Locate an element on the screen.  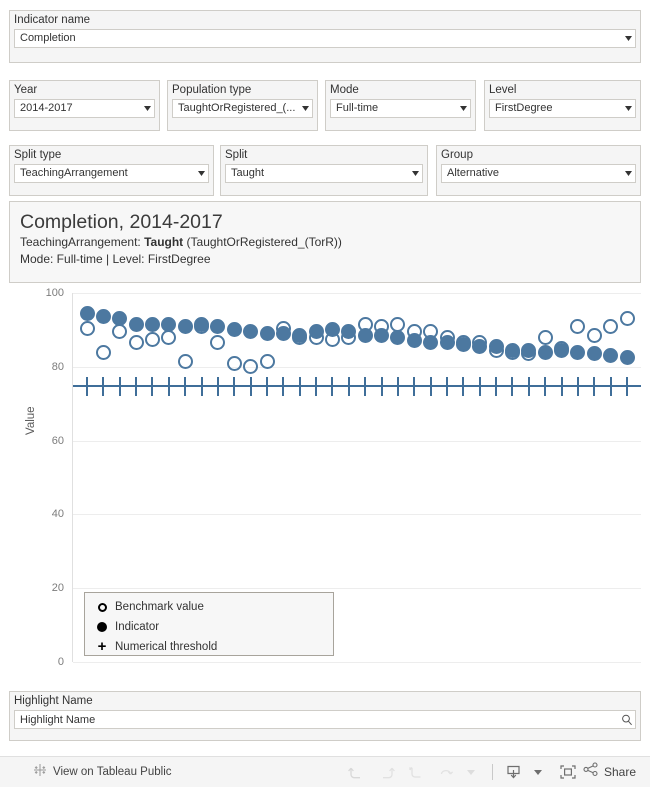
dropdown-indicator-name: Completion is located at coordinates (325, 38).